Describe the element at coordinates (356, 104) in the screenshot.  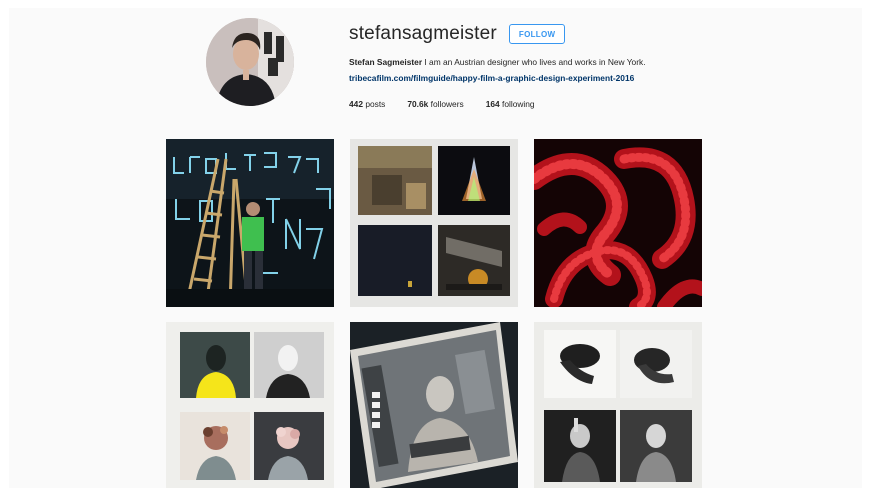
I see `posts-count: 442` at that location.